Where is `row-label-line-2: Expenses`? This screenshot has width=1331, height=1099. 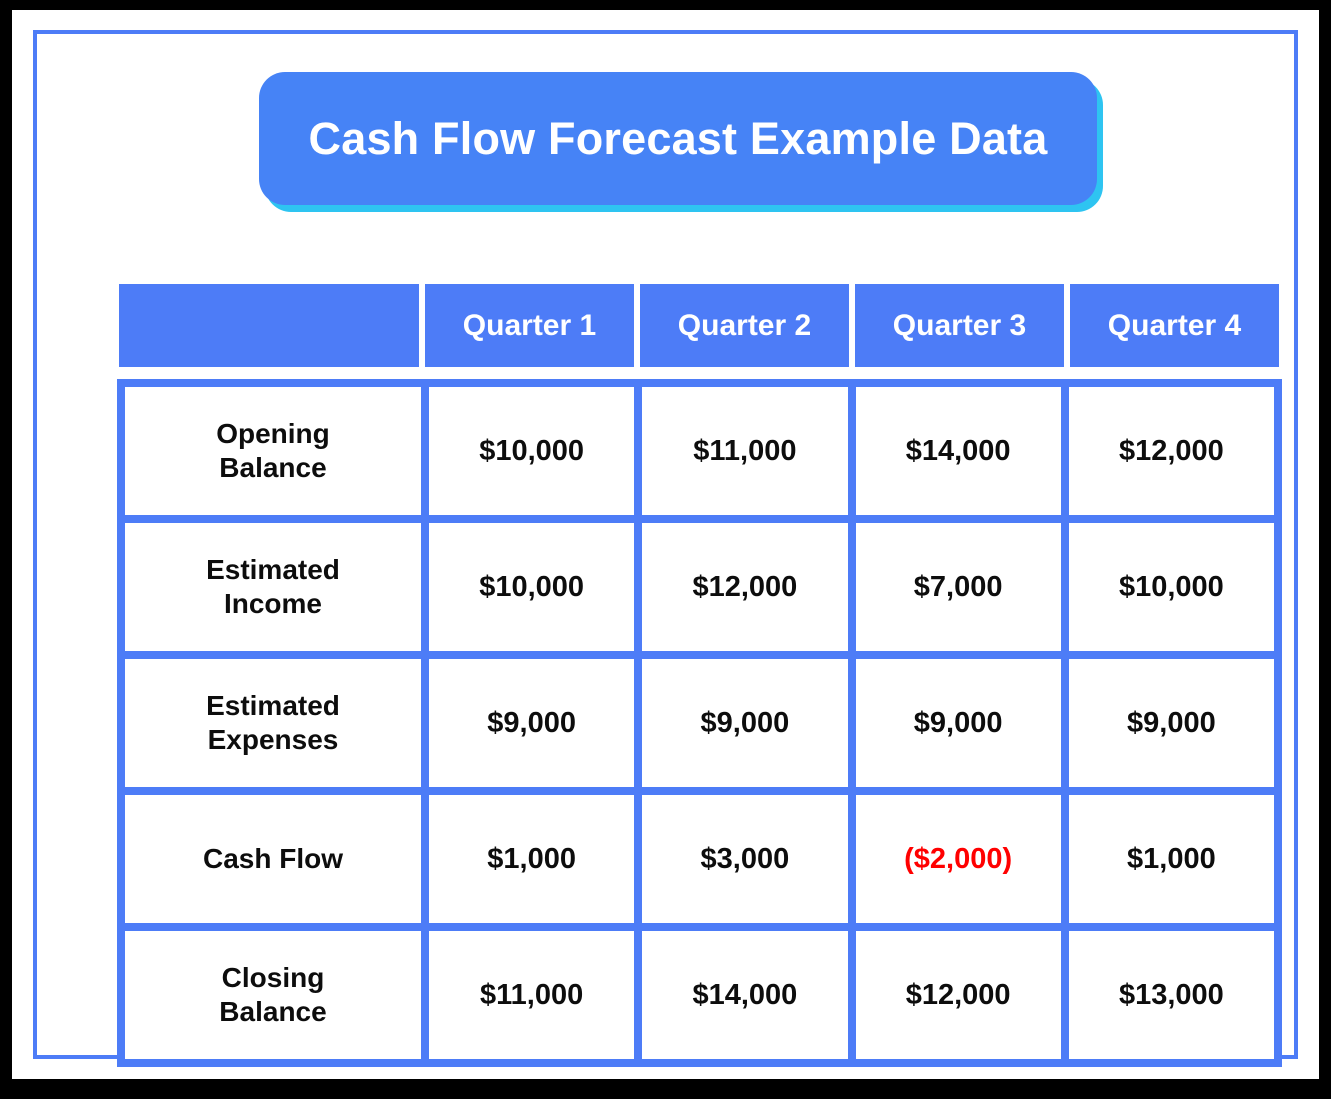 row-label-line-2: Expenses is located at coordinates (273, 739).